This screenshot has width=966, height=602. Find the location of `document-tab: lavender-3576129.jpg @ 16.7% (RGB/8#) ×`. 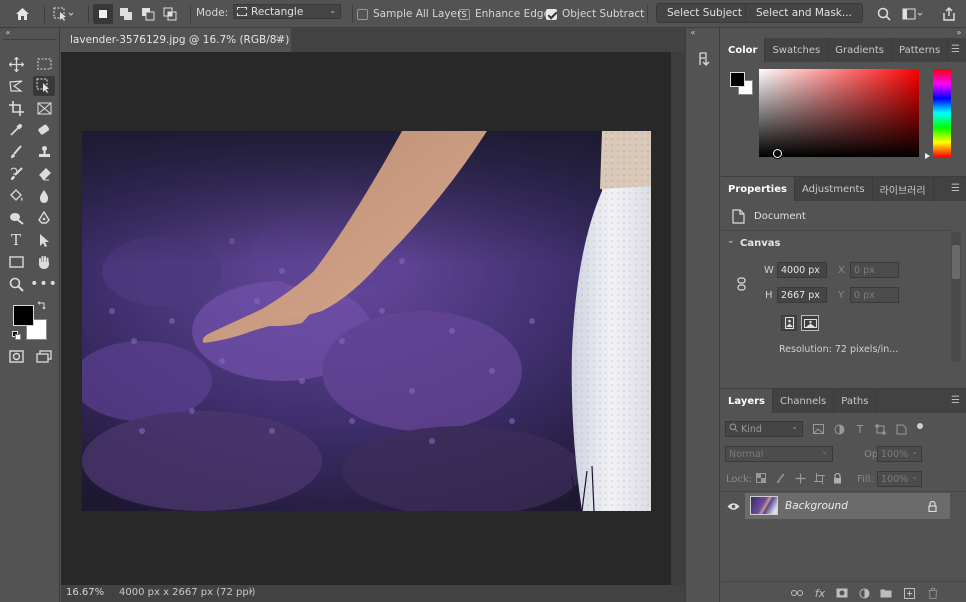

document-tab: lavender-3576129.jpg @ 16.7% (RGB/8#) × is located at coordinates (176, 40).